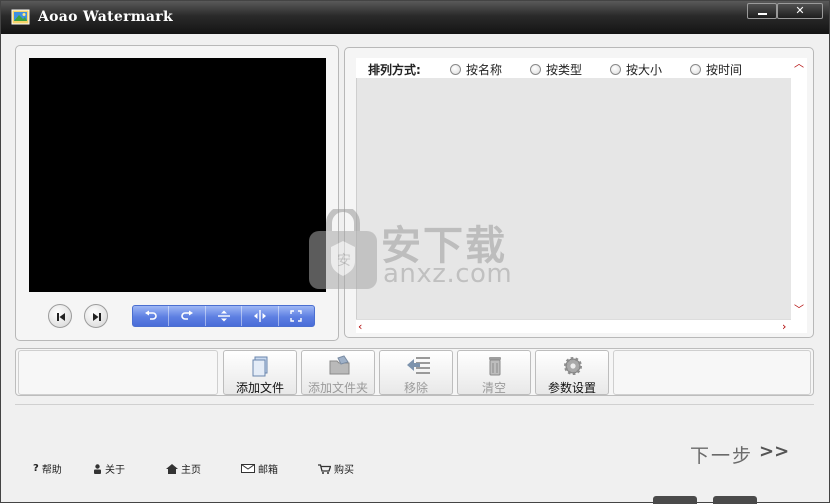 The height and width of the screenshot is (504, 830). I want to click on action-toolbar: 添加文件 添加文件夹 移除 清空 参数设置, so click(414, 372).